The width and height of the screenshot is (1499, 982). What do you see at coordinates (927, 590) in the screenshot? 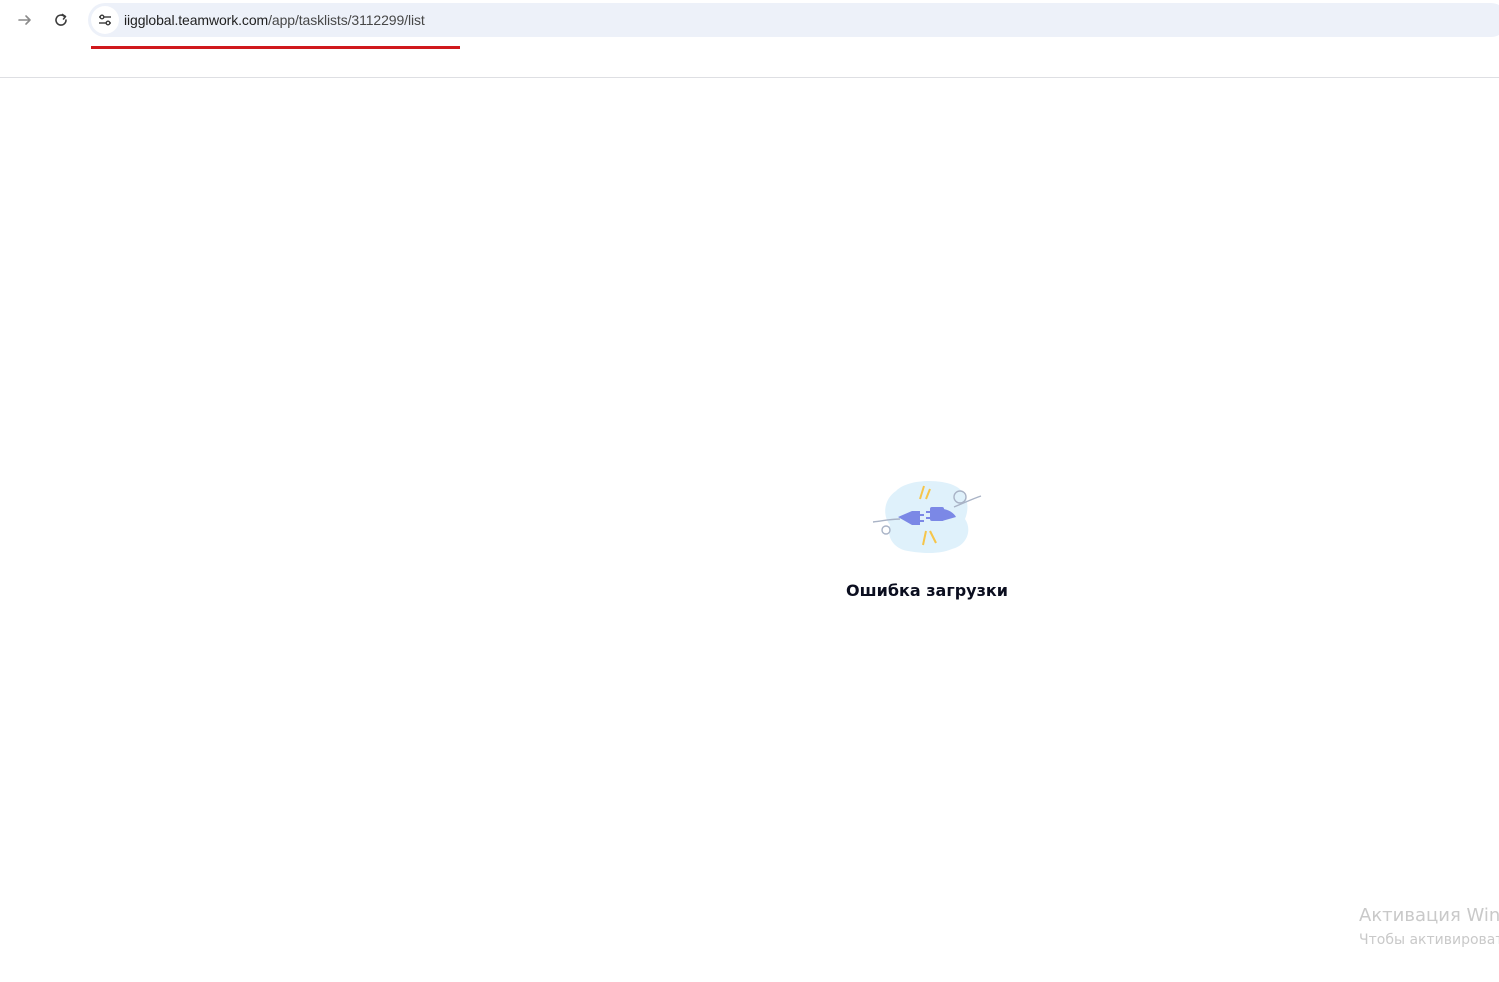
I see `error-title: Ошибка загрузки` at bounding box center [927, 590].